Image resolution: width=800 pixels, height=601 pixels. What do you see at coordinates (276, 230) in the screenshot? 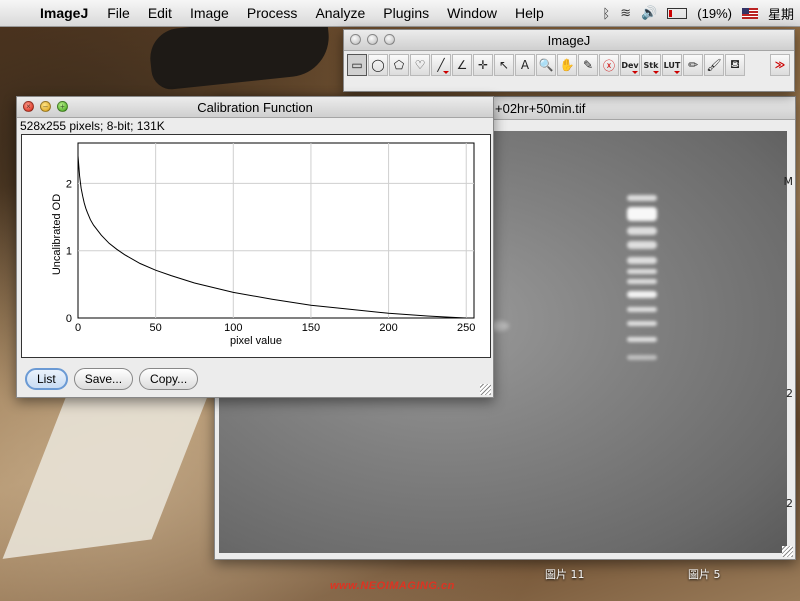
I see `plot-frame` at bounding box center [276, 230].